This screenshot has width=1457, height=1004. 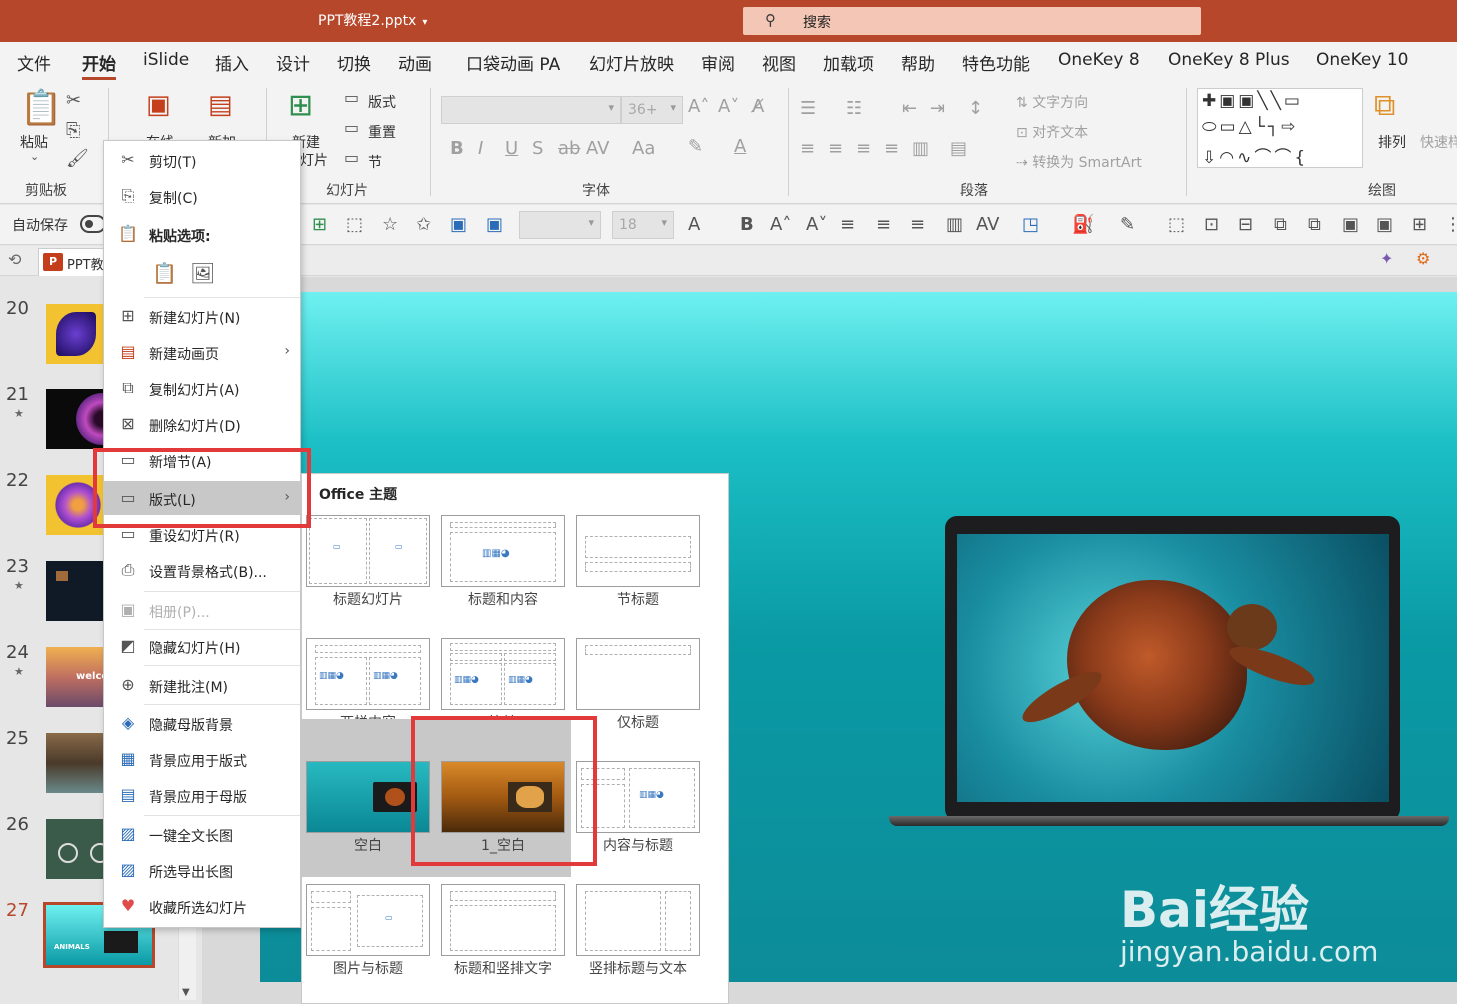 I want to click on qat-font-size-combo: 18 ▾, so click(x=643, y=225).